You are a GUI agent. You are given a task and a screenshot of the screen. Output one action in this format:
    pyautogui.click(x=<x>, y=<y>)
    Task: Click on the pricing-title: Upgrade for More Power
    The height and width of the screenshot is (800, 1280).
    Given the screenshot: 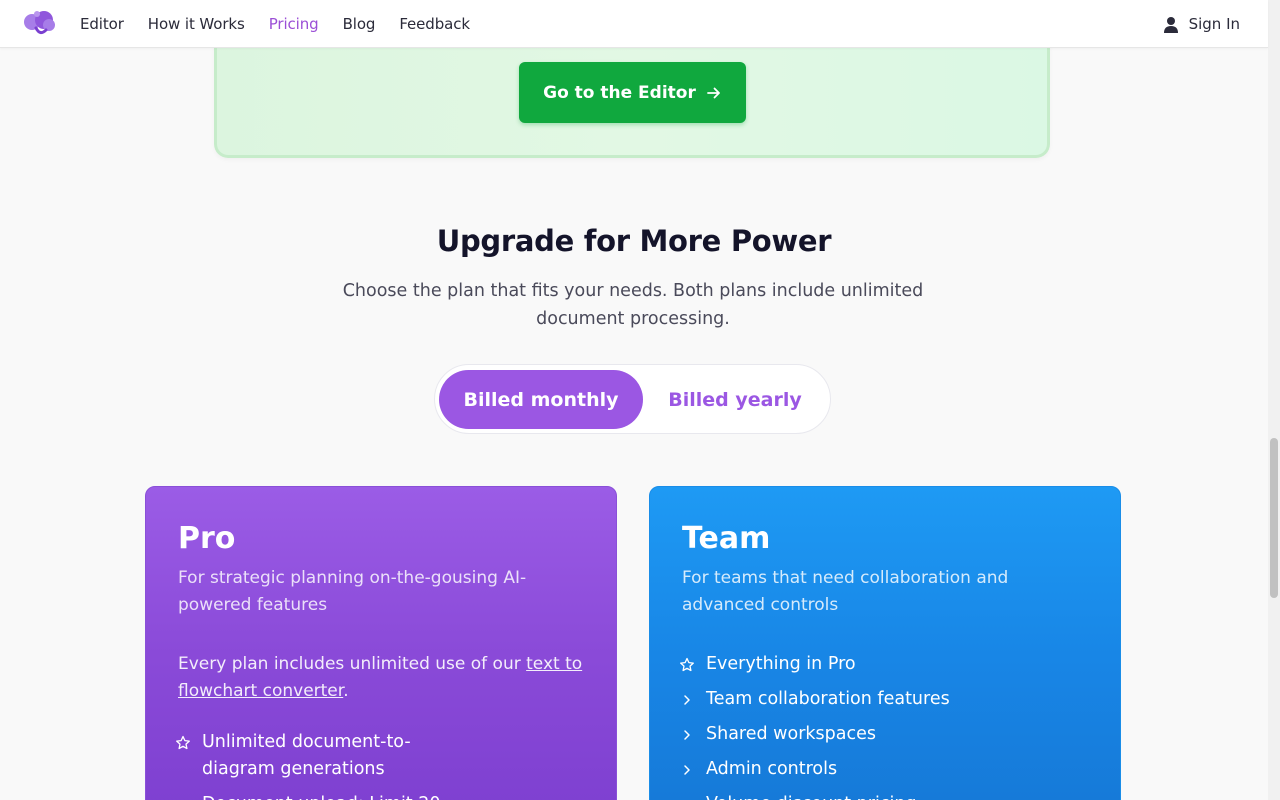 What is the action you would take?
    pyautogui.click(x=634, y=241)
    